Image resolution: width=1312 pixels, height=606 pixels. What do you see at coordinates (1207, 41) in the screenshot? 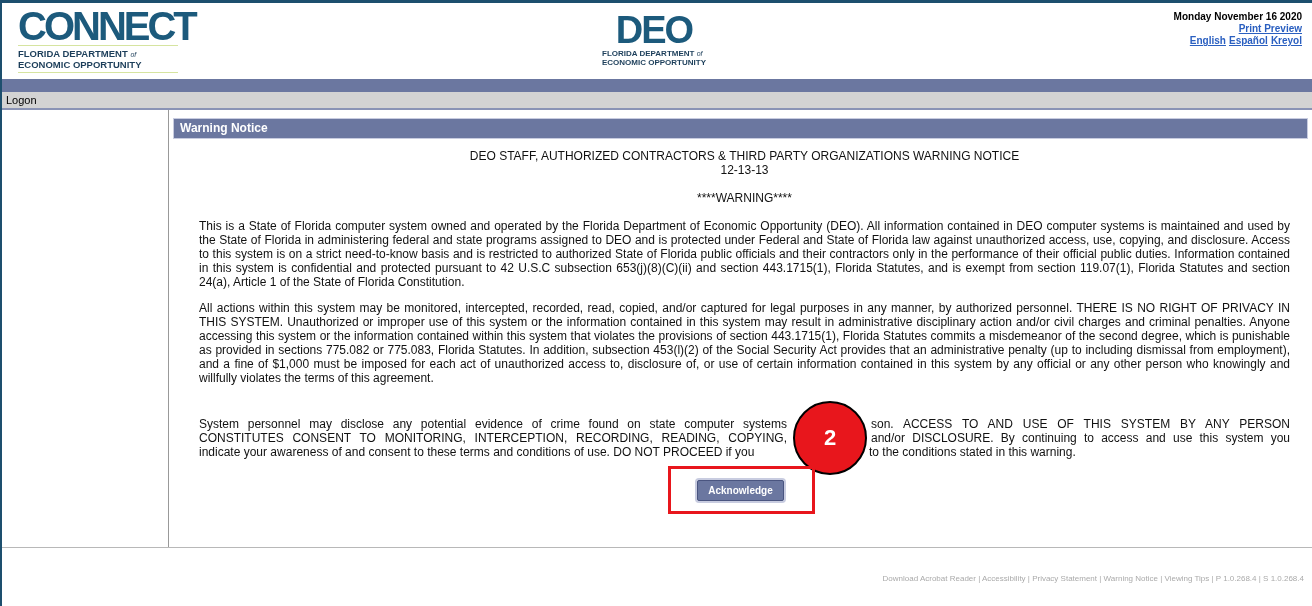
I see `language-link: English` at bounding box center [1207, 41].